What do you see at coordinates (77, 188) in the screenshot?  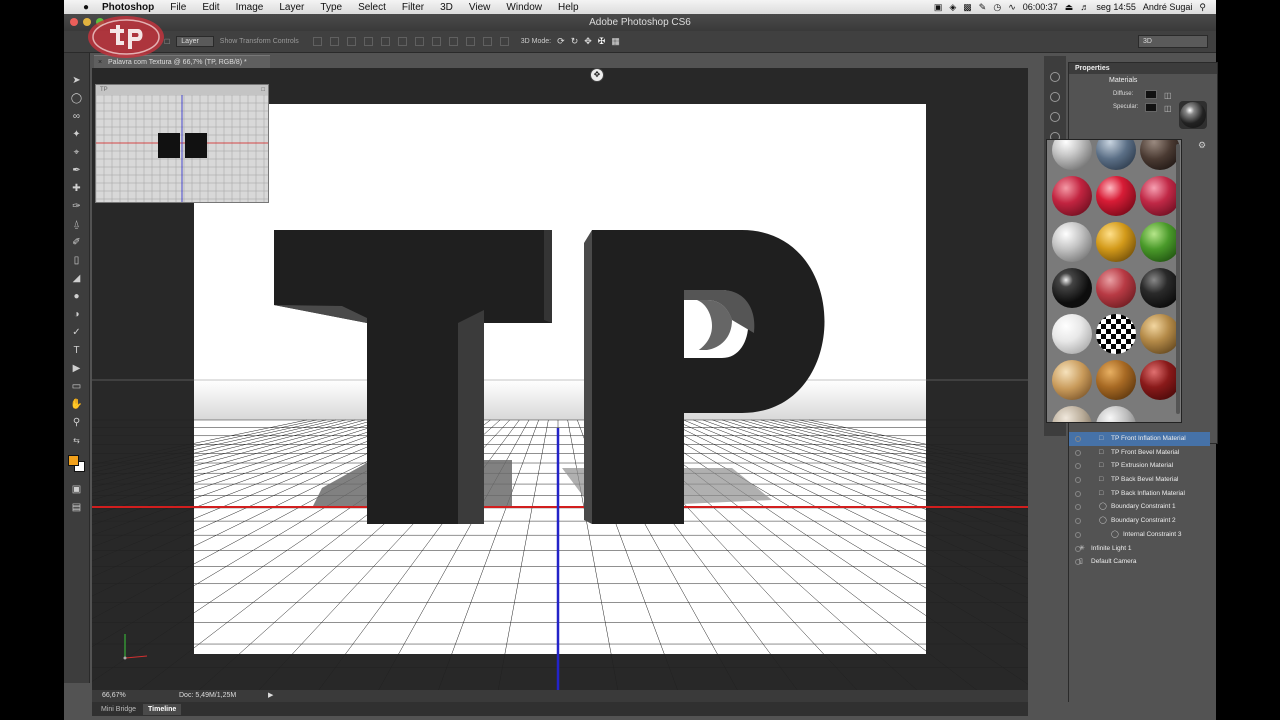 I see `healing-brush-tool-icon: ✚` at bounding box center [77, 188].